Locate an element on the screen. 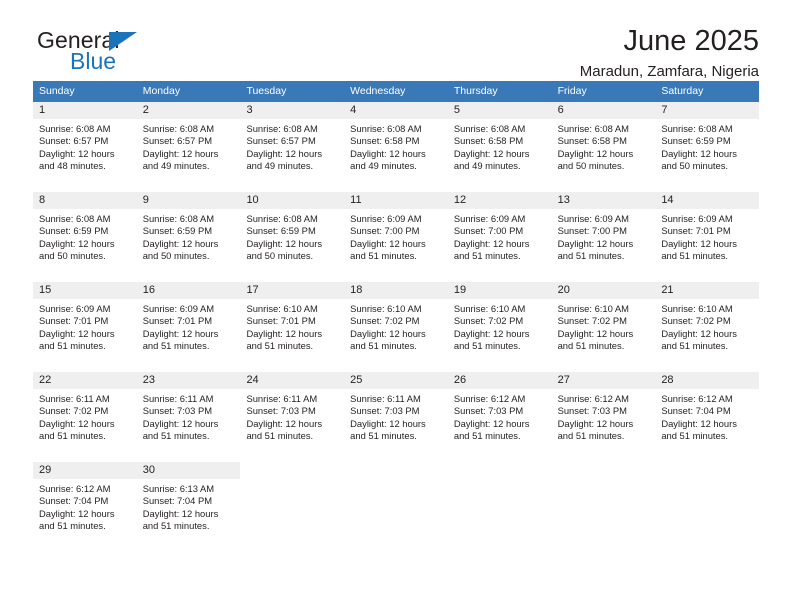 The image size is (792, 612). sunset-text: Sunset: 6:57 PM is located at coordinates (74, 141).